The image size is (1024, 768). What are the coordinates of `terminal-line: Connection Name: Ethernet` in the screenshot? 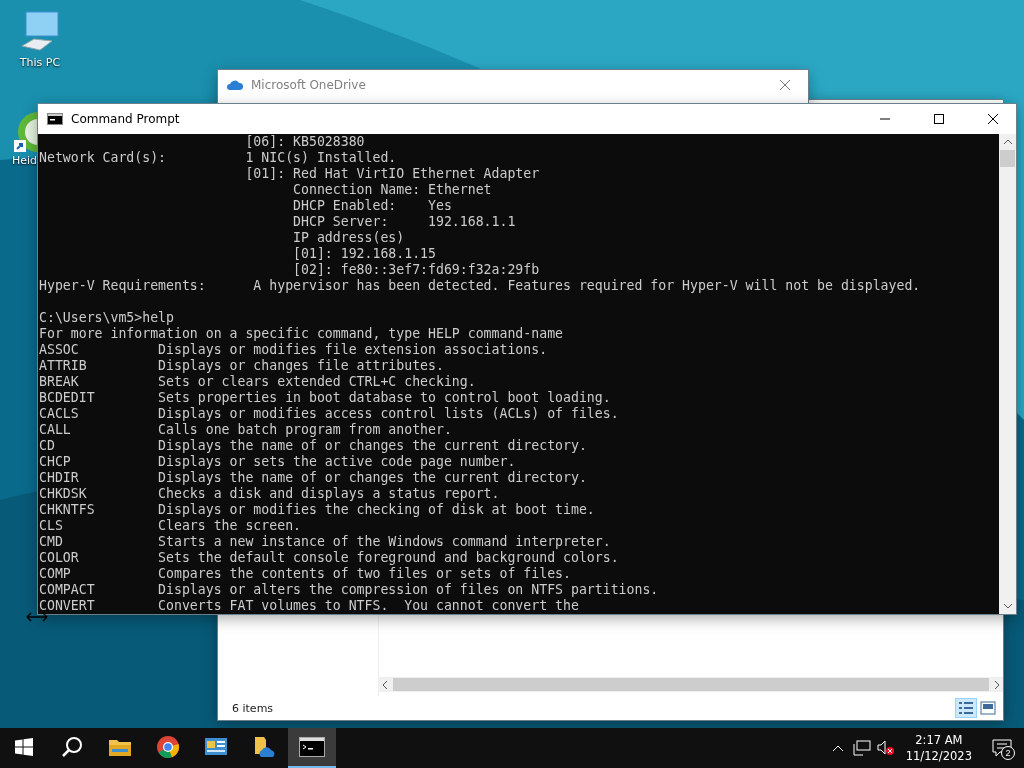 It's located at (392, 190).